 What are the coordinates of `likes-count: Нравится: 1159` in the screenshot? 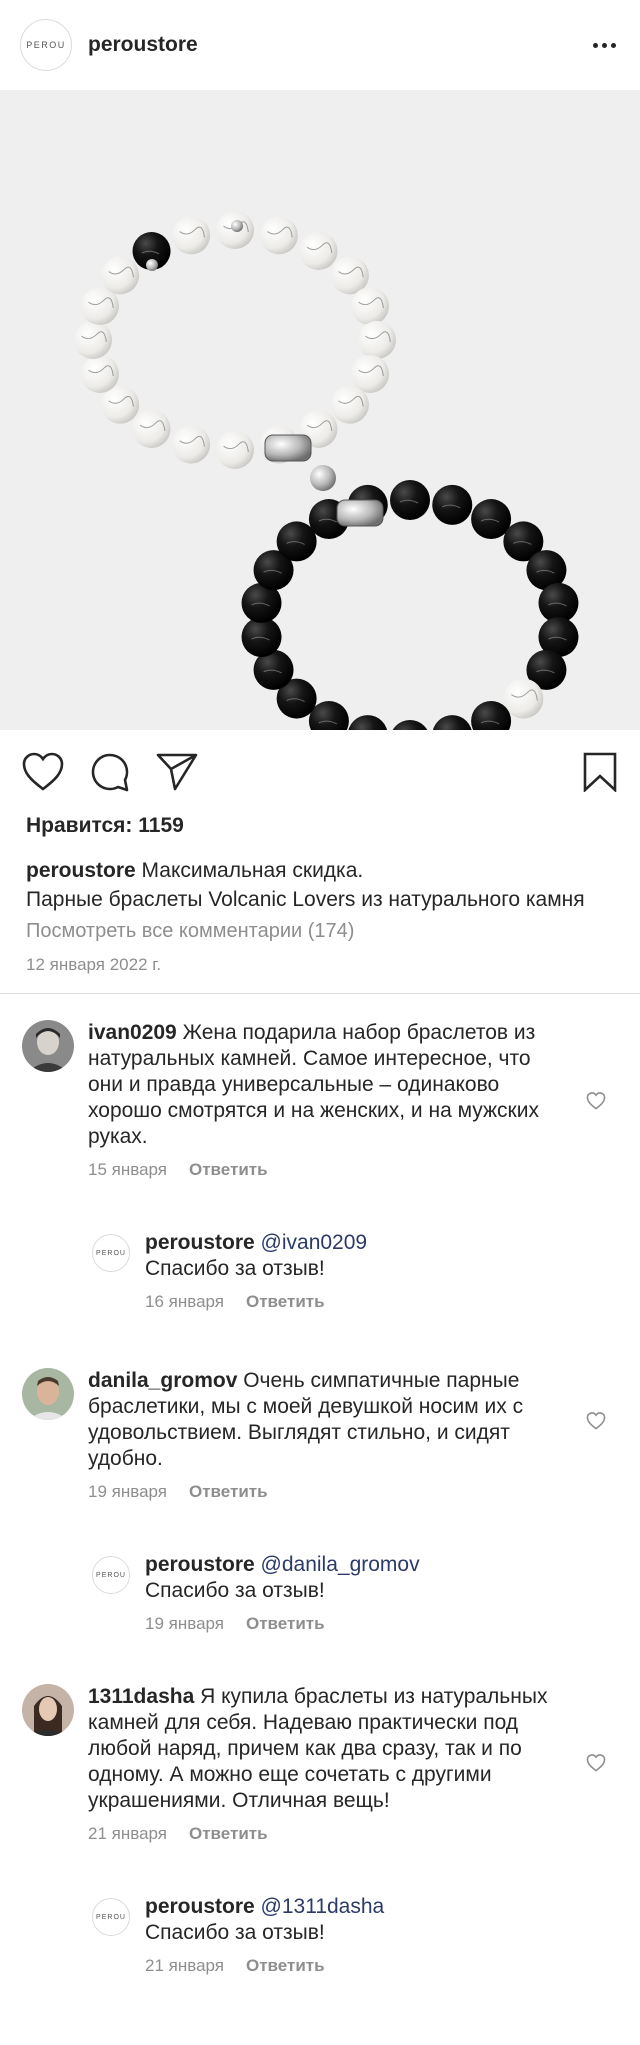 It's located at (320, 826).